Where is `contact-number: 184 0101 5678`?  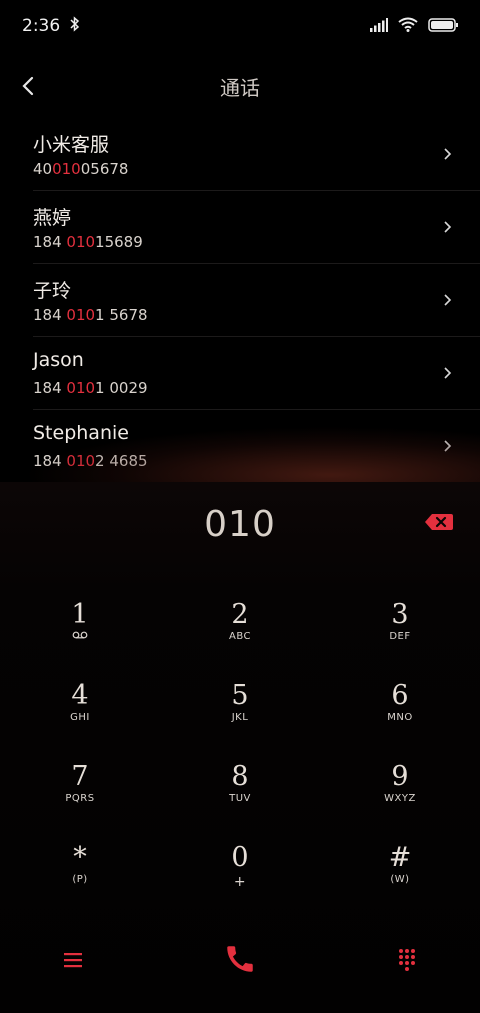 contact-number: 184 0101 5678 is located at coordinates (90, 315).